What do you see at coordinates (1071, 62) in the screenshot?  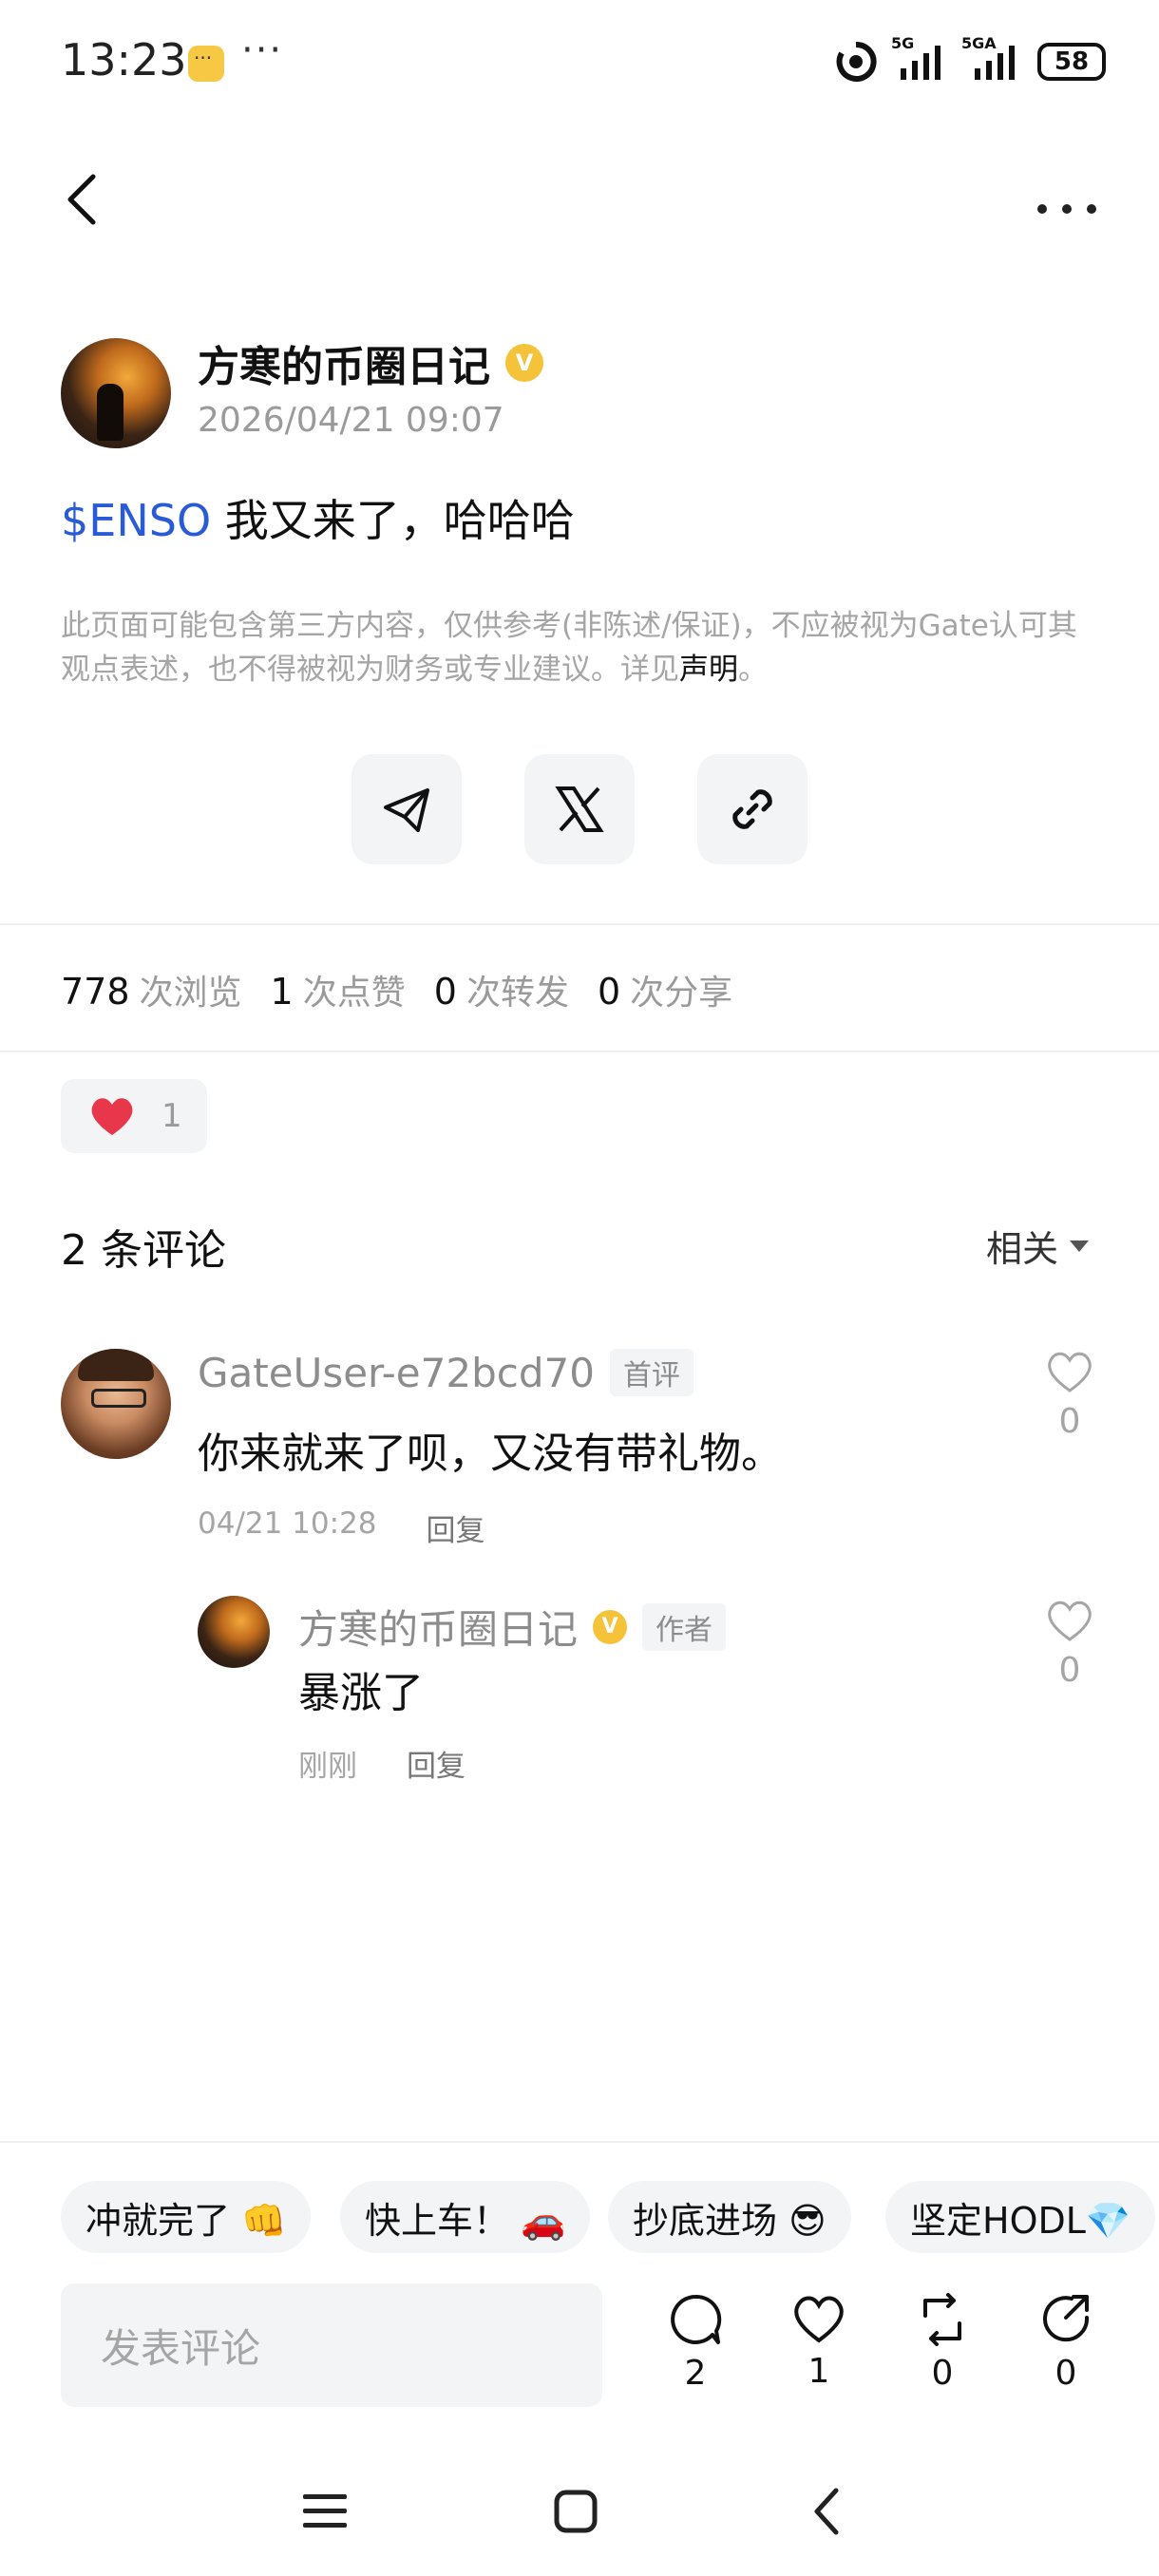 I see `battery-icon: 58` at bounding box center [1071, 62].